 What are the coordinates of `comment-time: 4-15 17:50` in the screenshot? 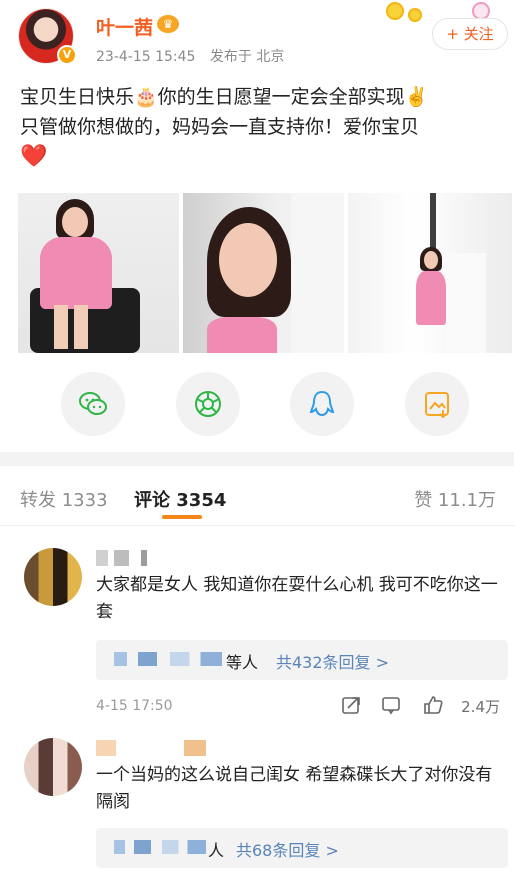 It's located at (134, 706).